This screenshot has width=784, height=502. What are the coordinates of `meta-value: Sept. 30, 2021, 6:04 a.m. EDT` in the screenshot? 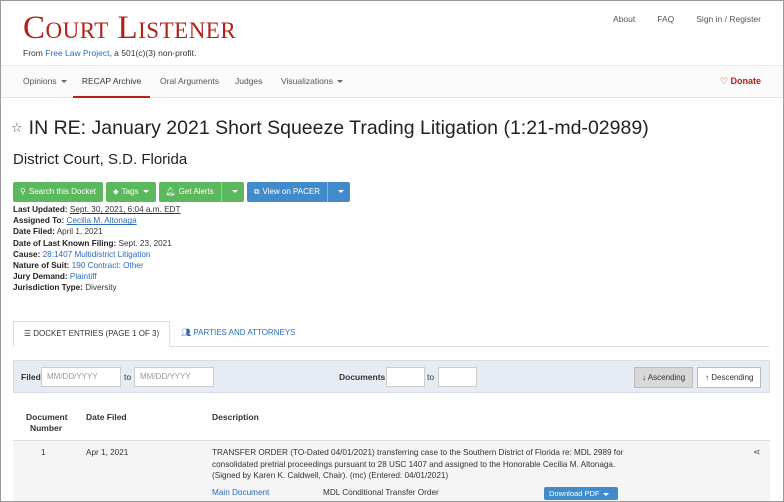 It's located at (125, 209).